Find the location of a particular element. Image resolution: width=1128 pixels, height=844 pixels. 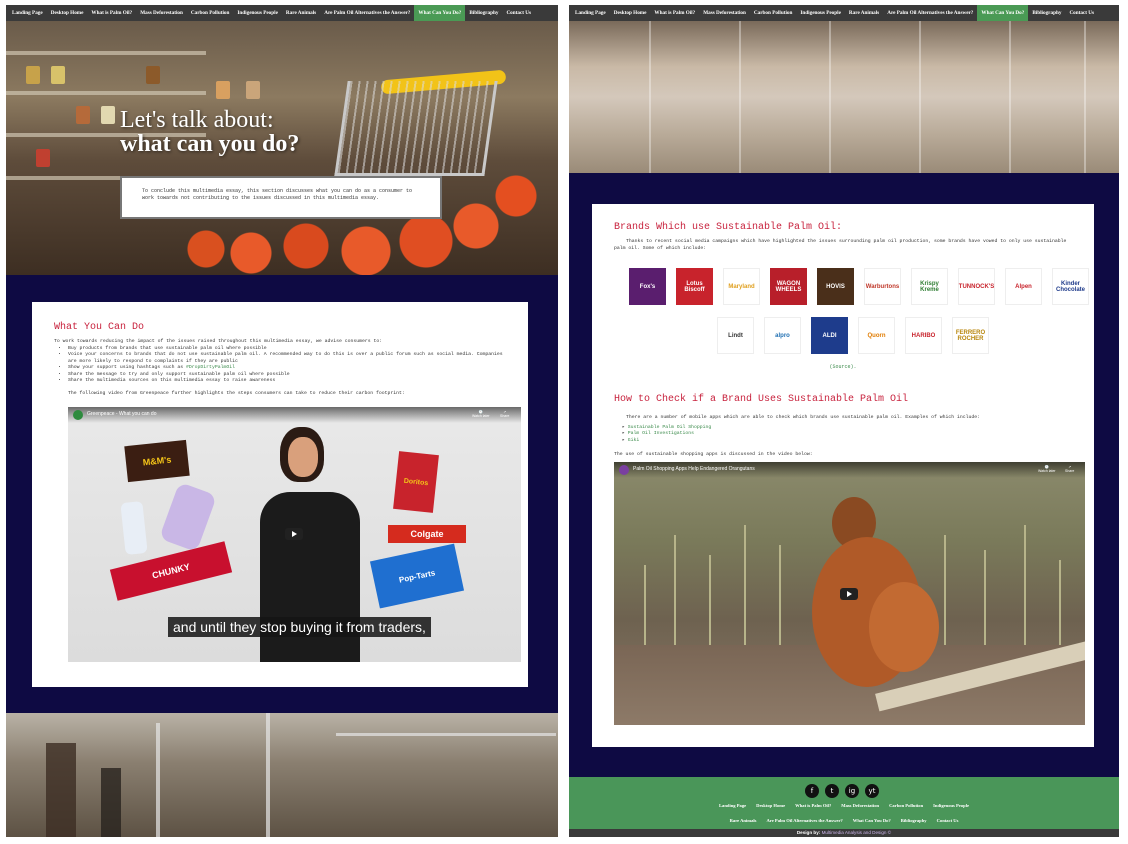

footer-link: Bibliography is located at coordinates (914, 820).